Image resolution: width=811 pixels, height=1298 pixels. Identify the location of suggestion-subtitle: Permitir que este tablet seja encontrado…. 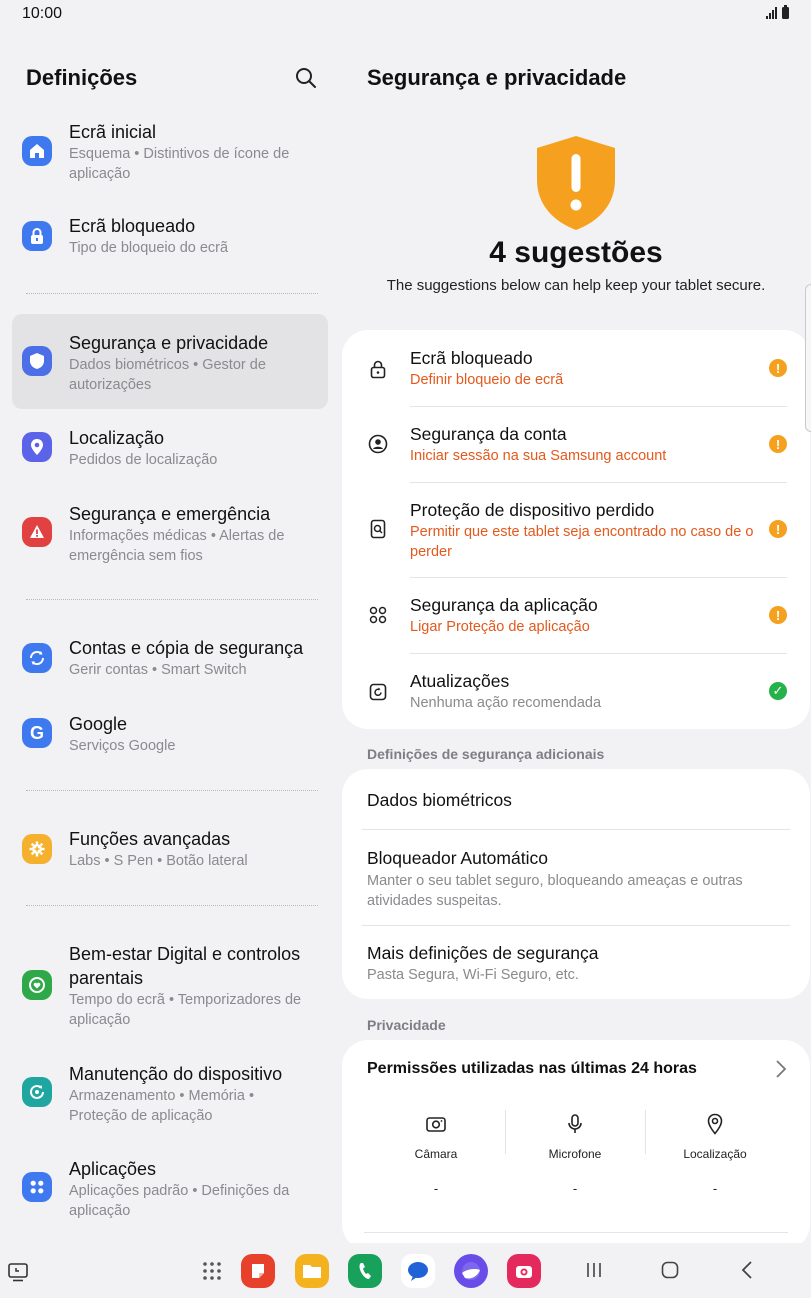
(582, 542).